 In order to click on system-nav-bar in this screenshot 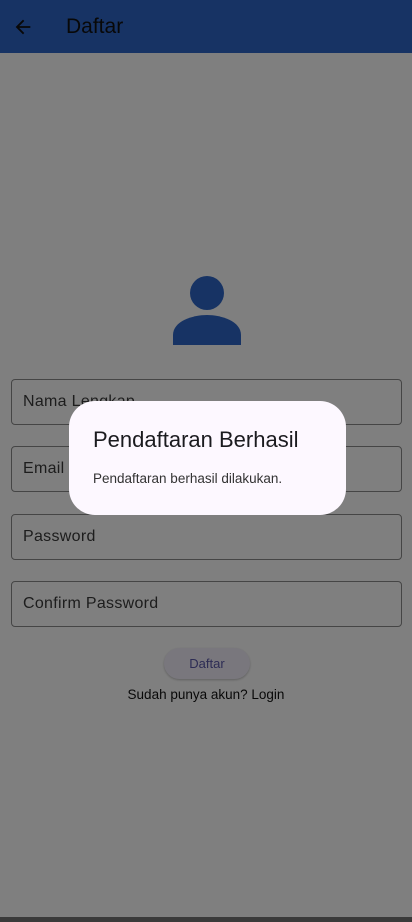, I will do `click(206, 919)`.